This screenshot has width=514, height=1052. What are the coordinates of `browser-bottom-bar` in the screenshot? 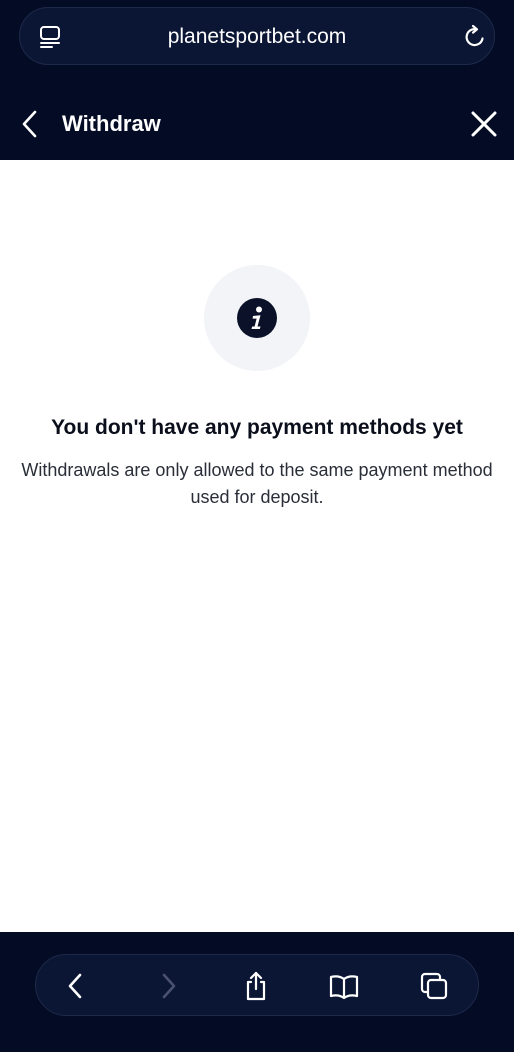 It's located at (257, 992).